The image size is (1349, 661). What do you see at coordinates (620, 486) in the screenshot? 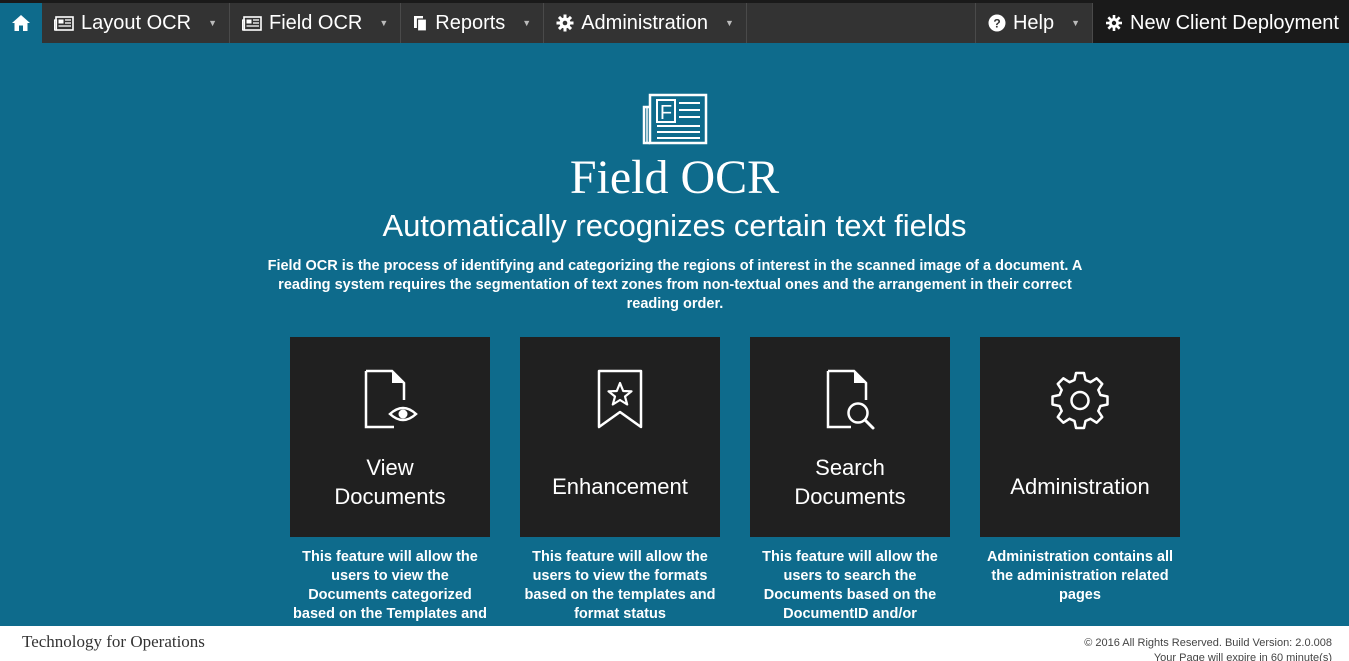
I see `tile-label-line1: Enhancement` at bounding box center [620, 486].